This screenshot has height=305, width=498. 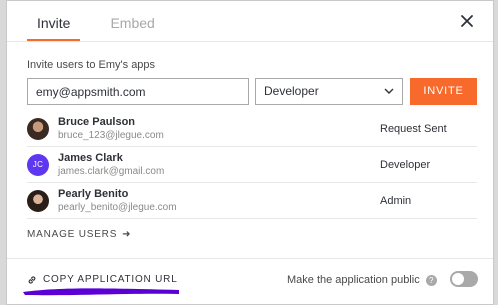 What do you see at coordinates (389, 91) in the screenshot?
I see `chevron-down-icon` at bounding box center [389, 91].